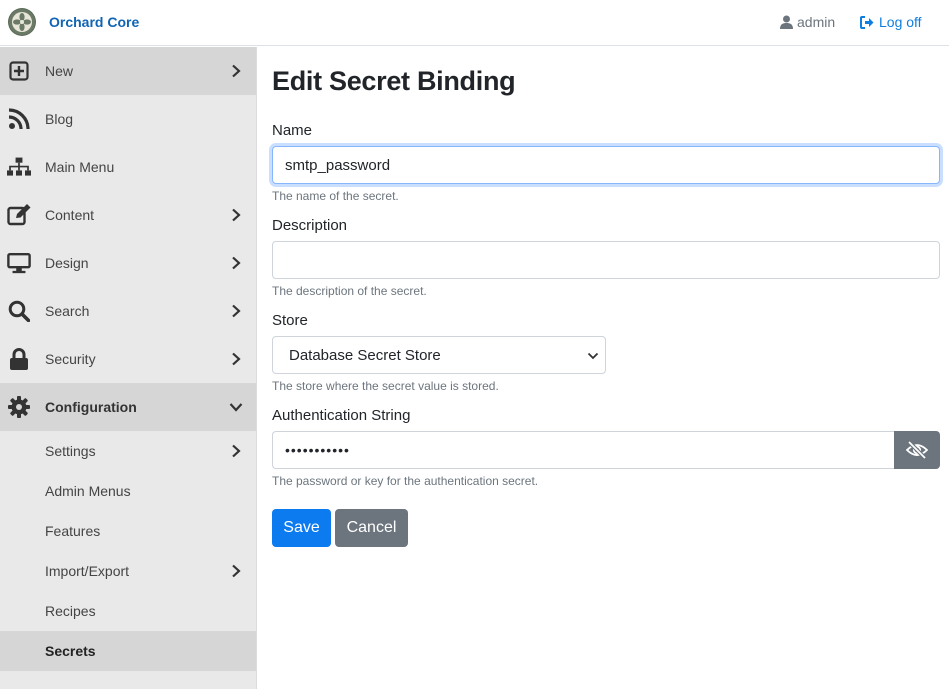  Describe the element at coordinates (128, 451) in the screenshot. I see `sidebar-subitem-settings: Settings` at that location.